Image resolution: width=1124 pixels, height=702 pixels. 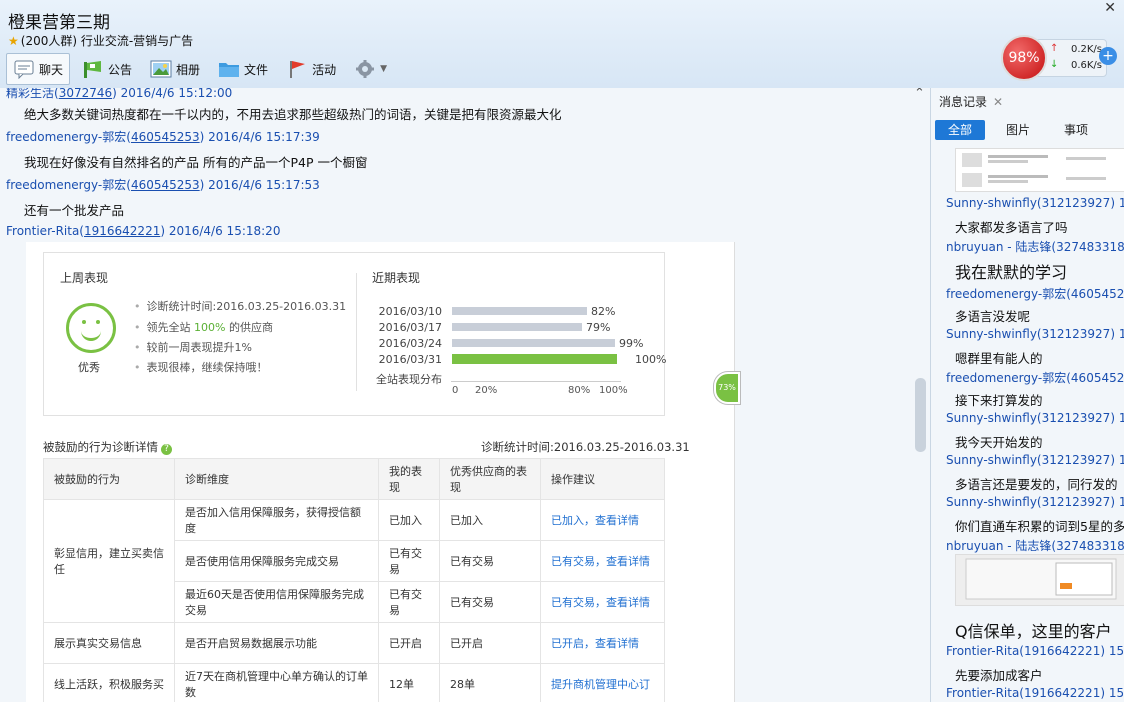 What do you see at coordinates (585, 447) in the screenshot?
I see `diag-period: 诊断统计时间:2016.03.25-2016.03.31` at bounding box center [585, 447].